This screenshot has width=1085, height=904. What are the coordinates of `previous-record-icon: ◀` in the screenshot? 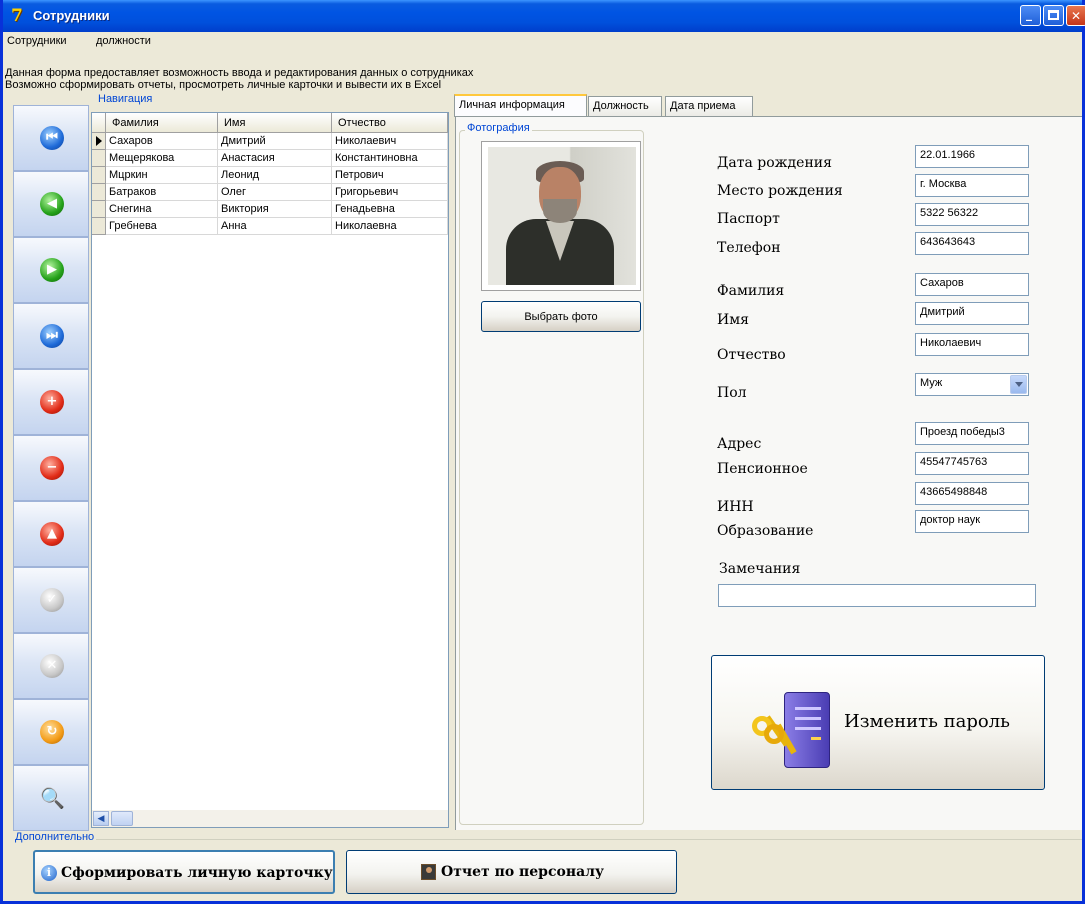 It's located at (52, 204).